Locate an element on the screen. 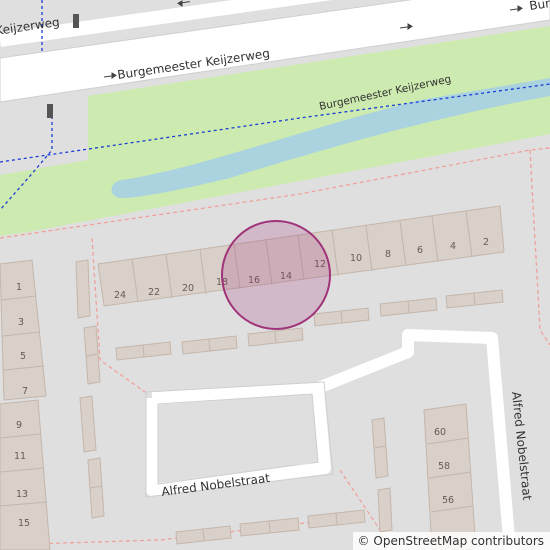 The width and height of the screenshot is (550, 550). house-number: 56 is located at coordinates (448, 500).